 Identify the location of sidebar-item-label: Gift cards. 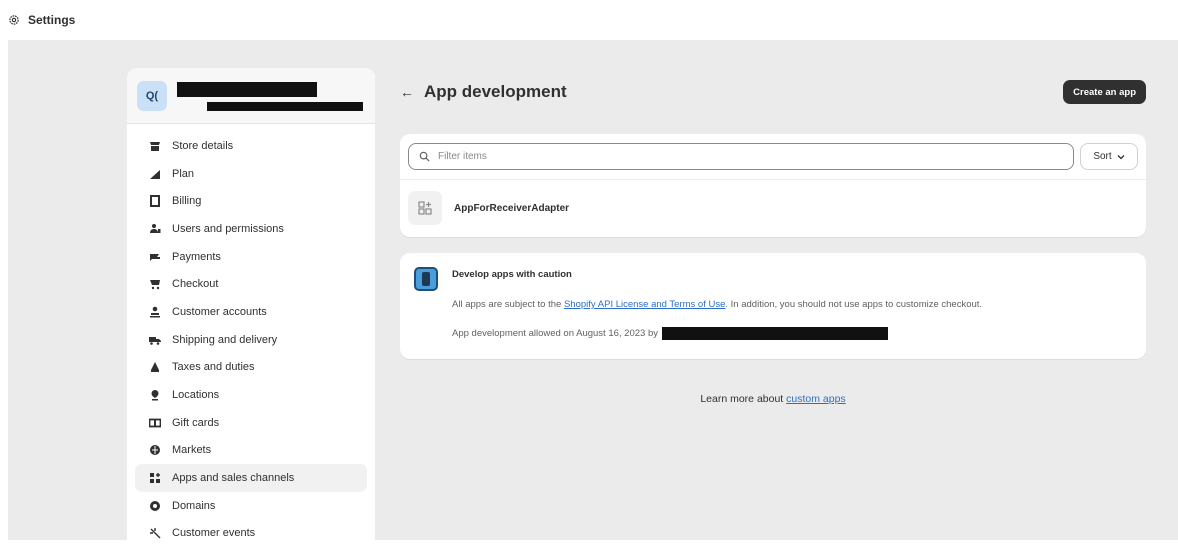
(196, 422).